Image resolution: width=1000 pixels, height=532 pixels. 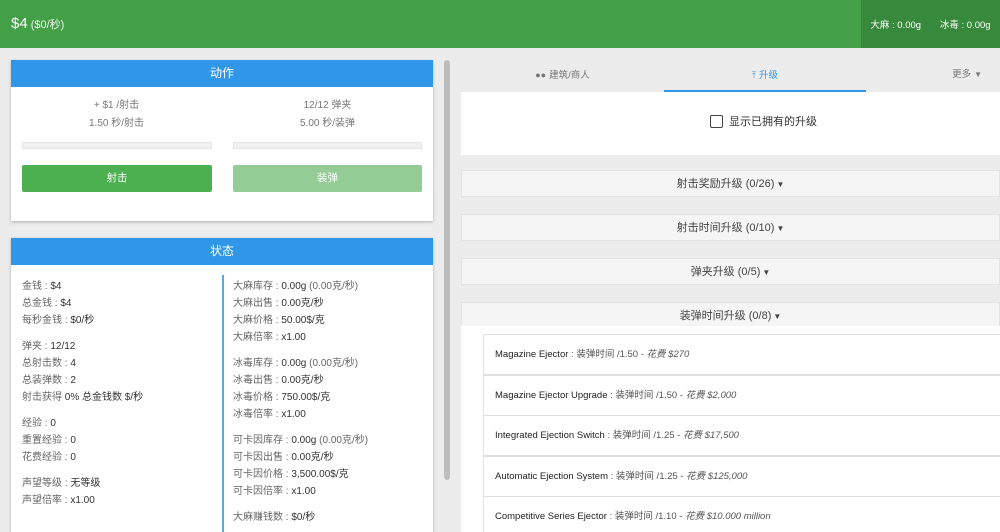 What do you see at coordinates (36, 286) in the screenshot?
I see `status-label: 金钱 :` at bounding box center [36, 286].